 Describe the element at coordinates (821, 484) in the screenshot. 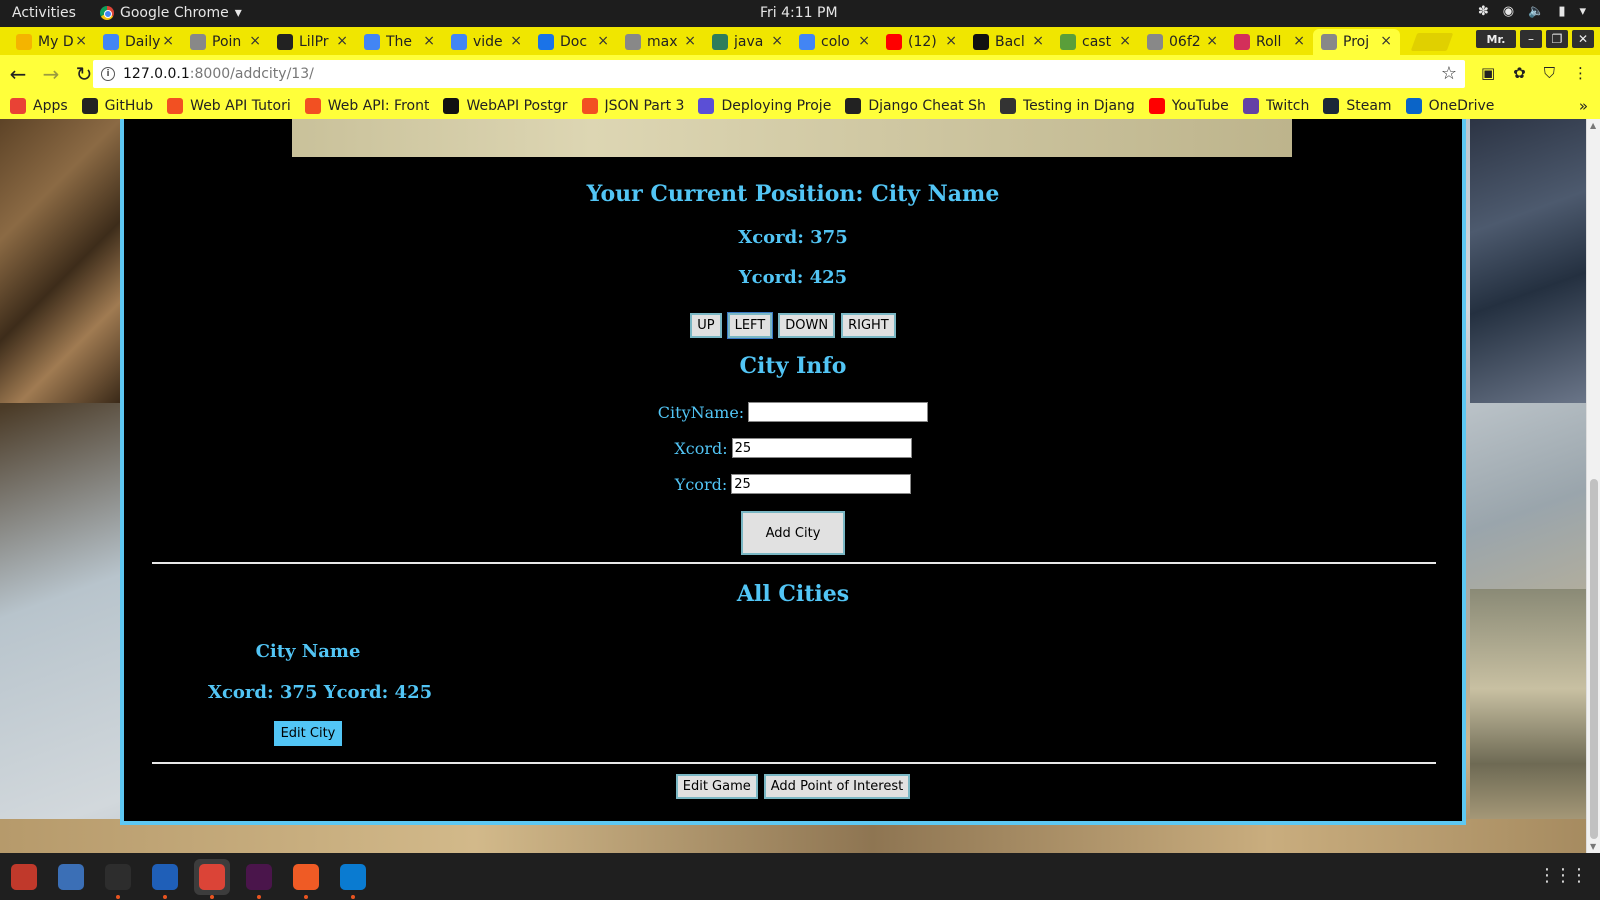

I see `y-coordinate-input` at that location.